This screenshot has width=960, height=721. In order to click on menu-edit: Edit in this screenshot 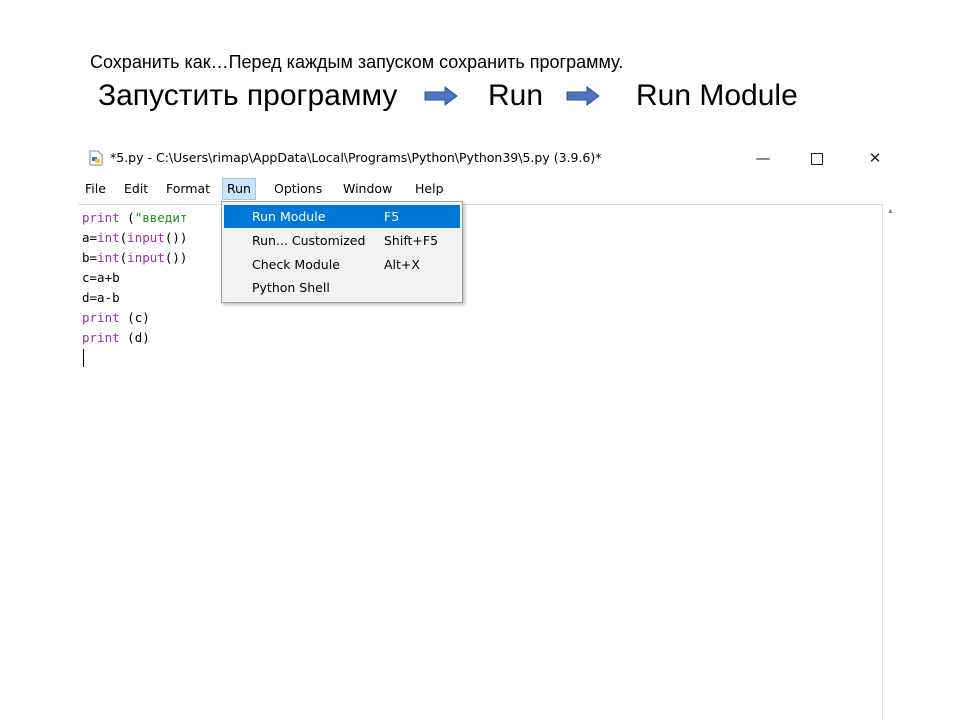, I will do `click(136, 189)`.